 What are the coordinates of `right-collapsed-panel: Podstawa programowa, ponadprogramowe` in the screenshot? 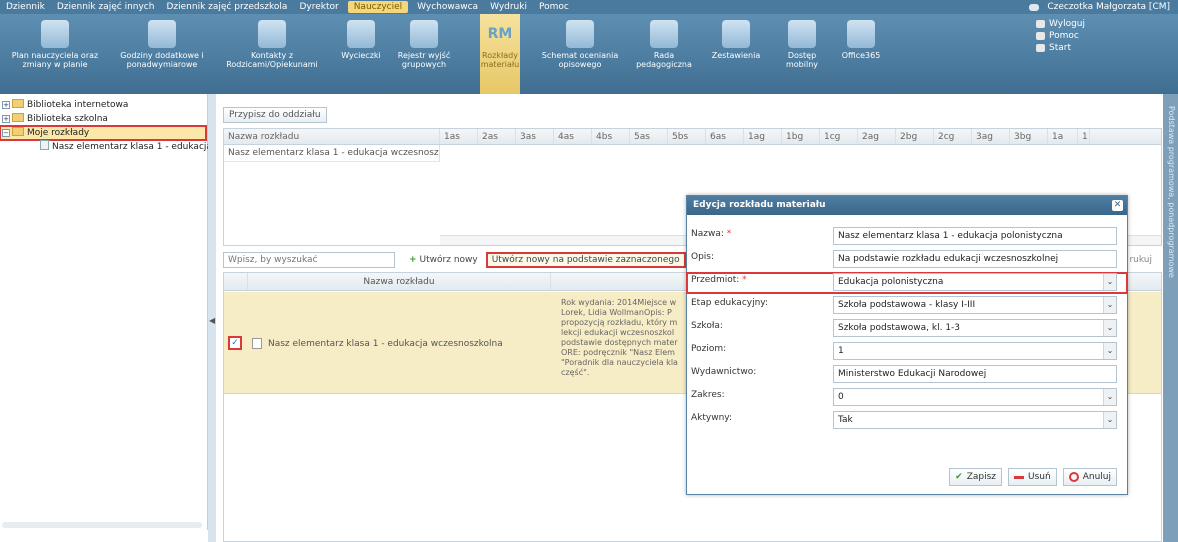 It's located at (1170, 318).